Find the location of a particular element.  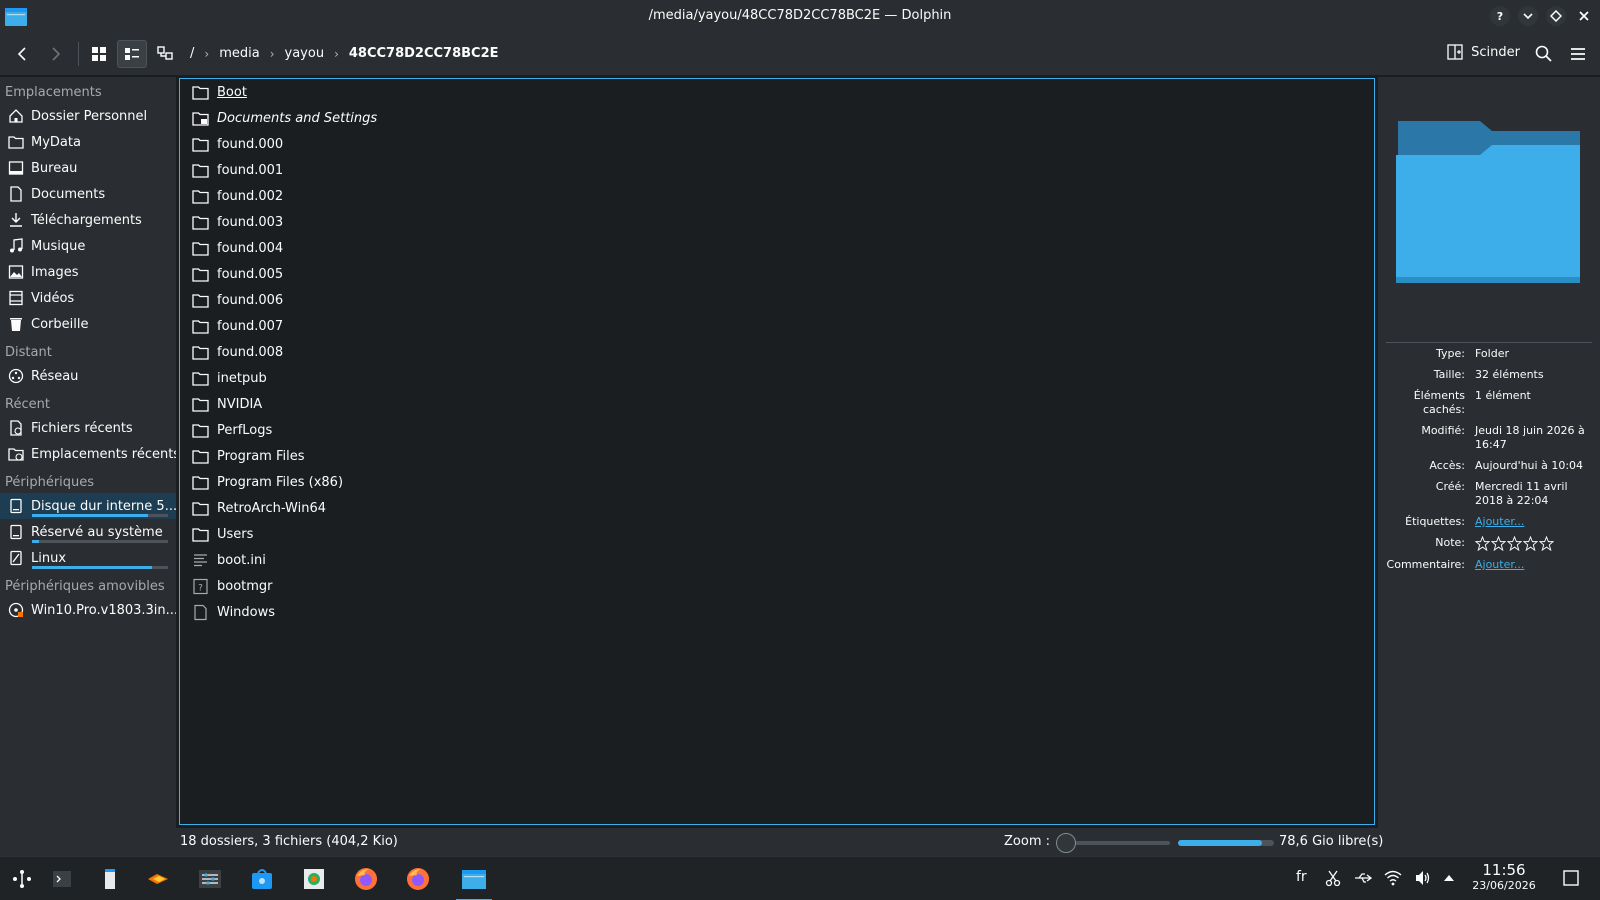

maximize-button is located at coordinates (1556, 16).